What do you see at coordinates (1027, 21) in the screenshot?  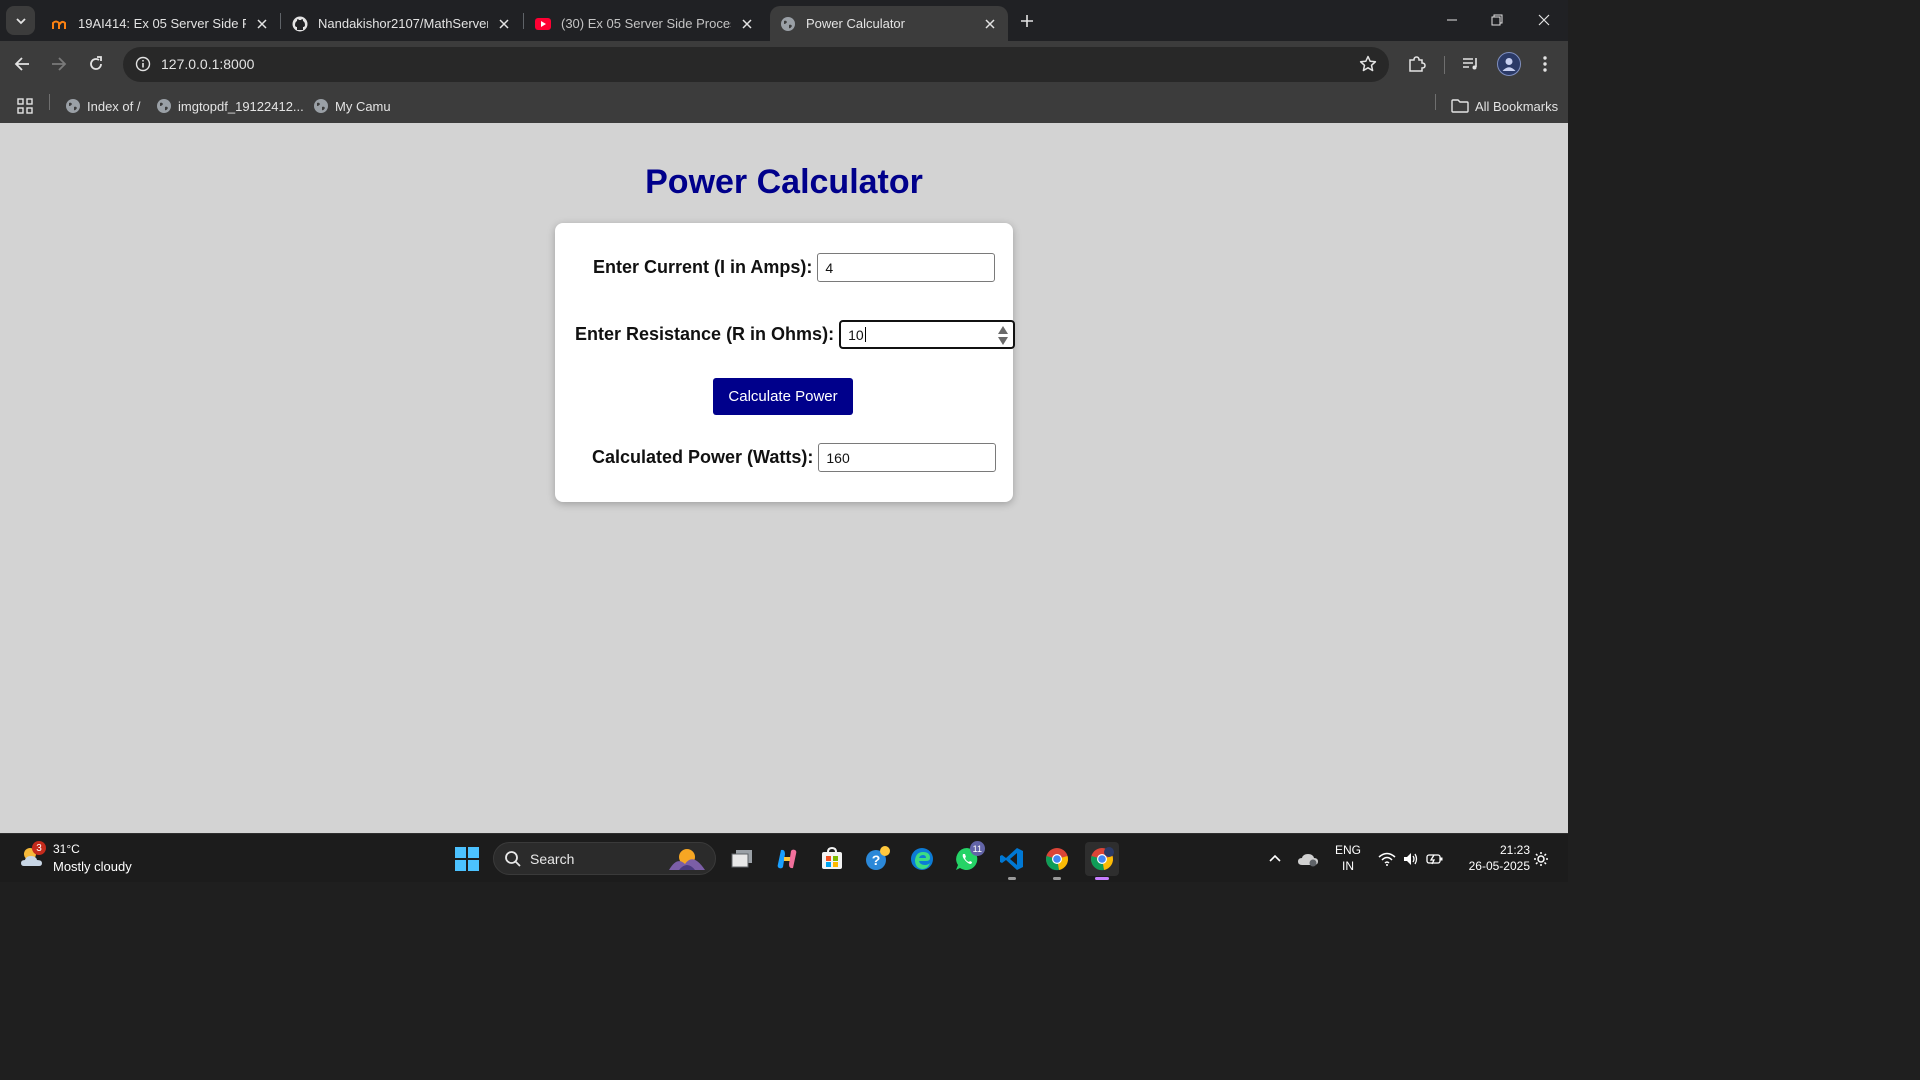 I see `new-tab-button` at bounding box center [1027, 21].